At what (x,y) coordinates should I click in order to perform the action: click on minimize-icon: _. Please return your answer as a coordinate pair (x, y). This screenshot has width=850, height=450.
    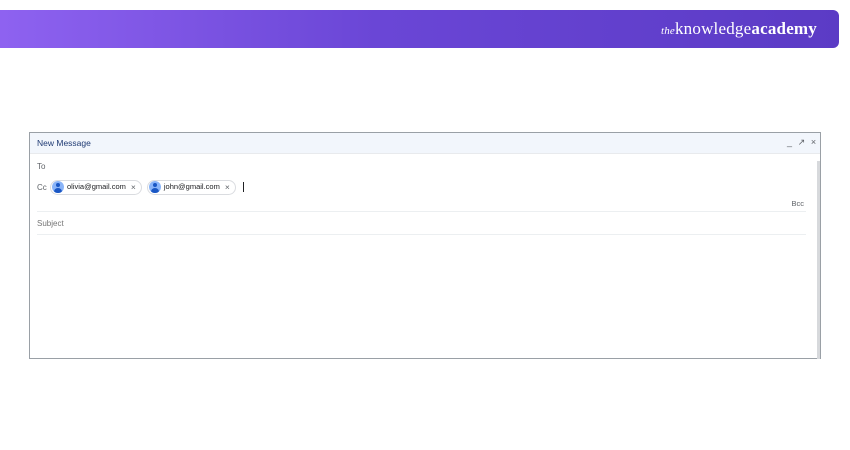
    Looking at the image, I should click on (789, 142).